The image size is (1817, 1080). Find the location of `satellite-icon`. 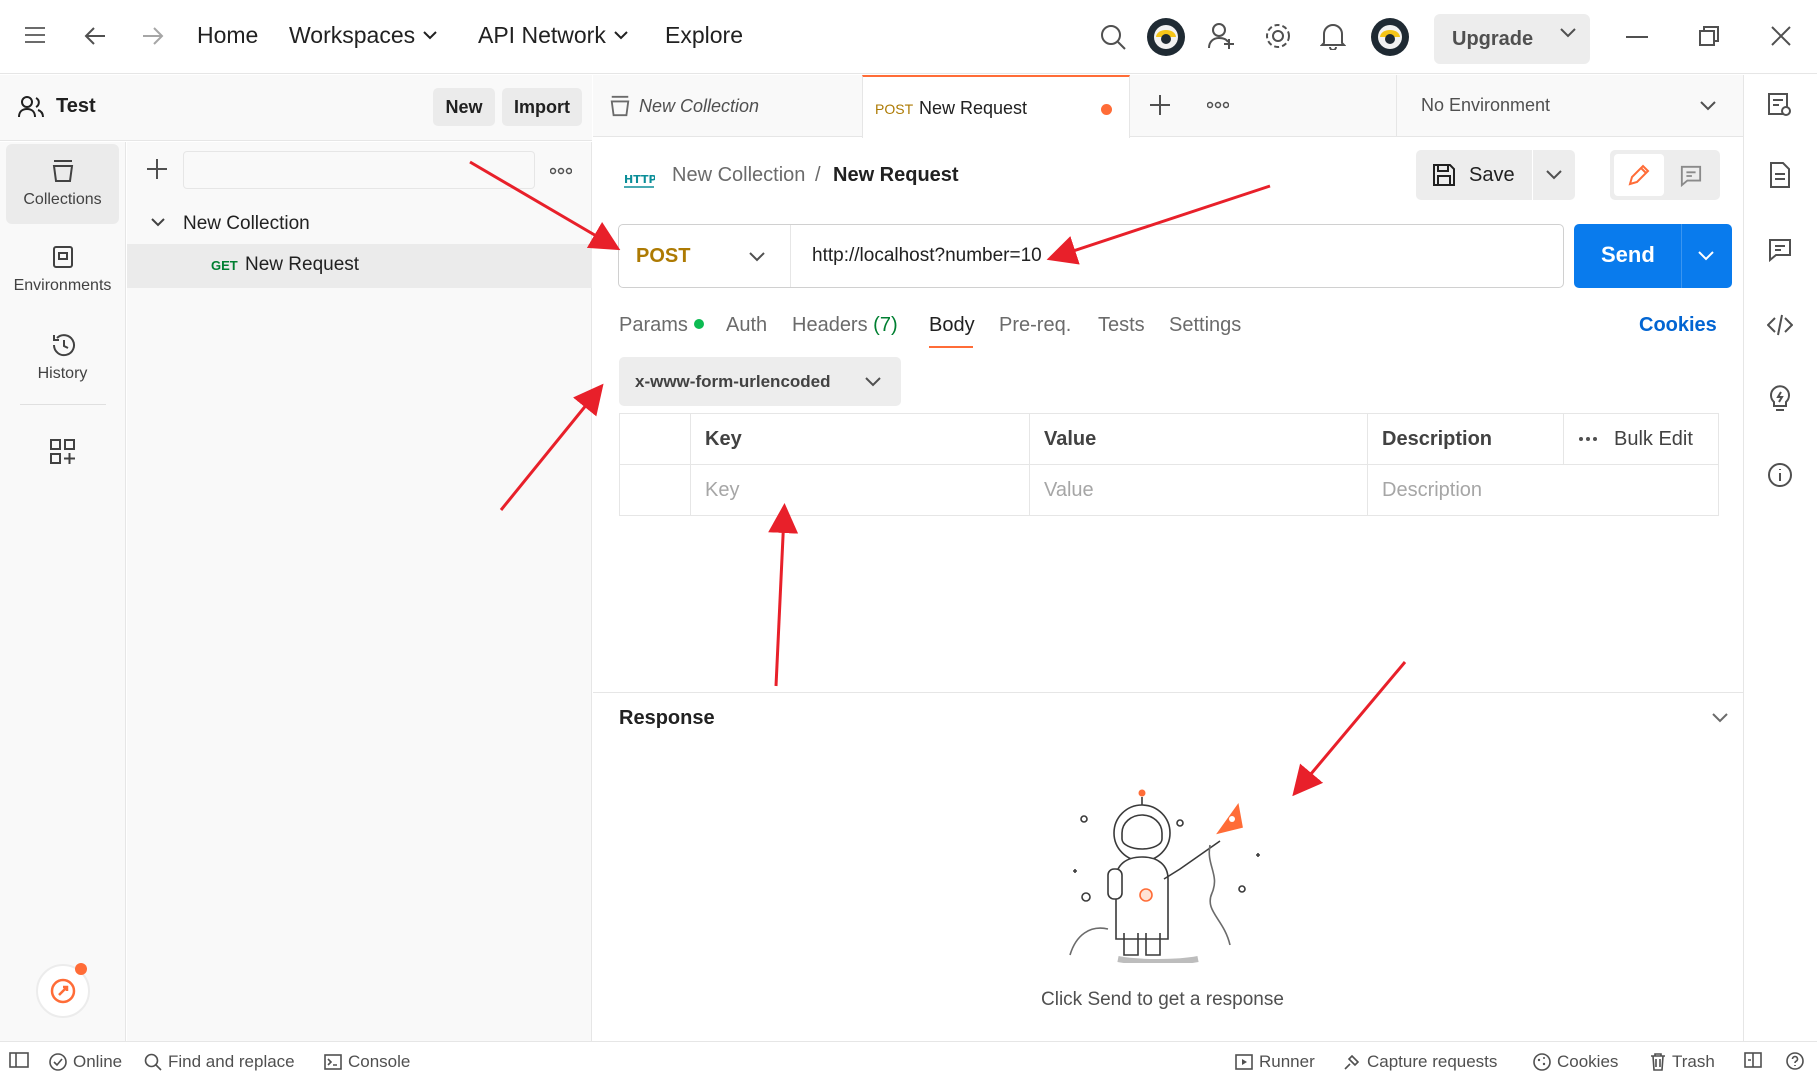

satellite-icon is located at coordinates (1352, 1062).